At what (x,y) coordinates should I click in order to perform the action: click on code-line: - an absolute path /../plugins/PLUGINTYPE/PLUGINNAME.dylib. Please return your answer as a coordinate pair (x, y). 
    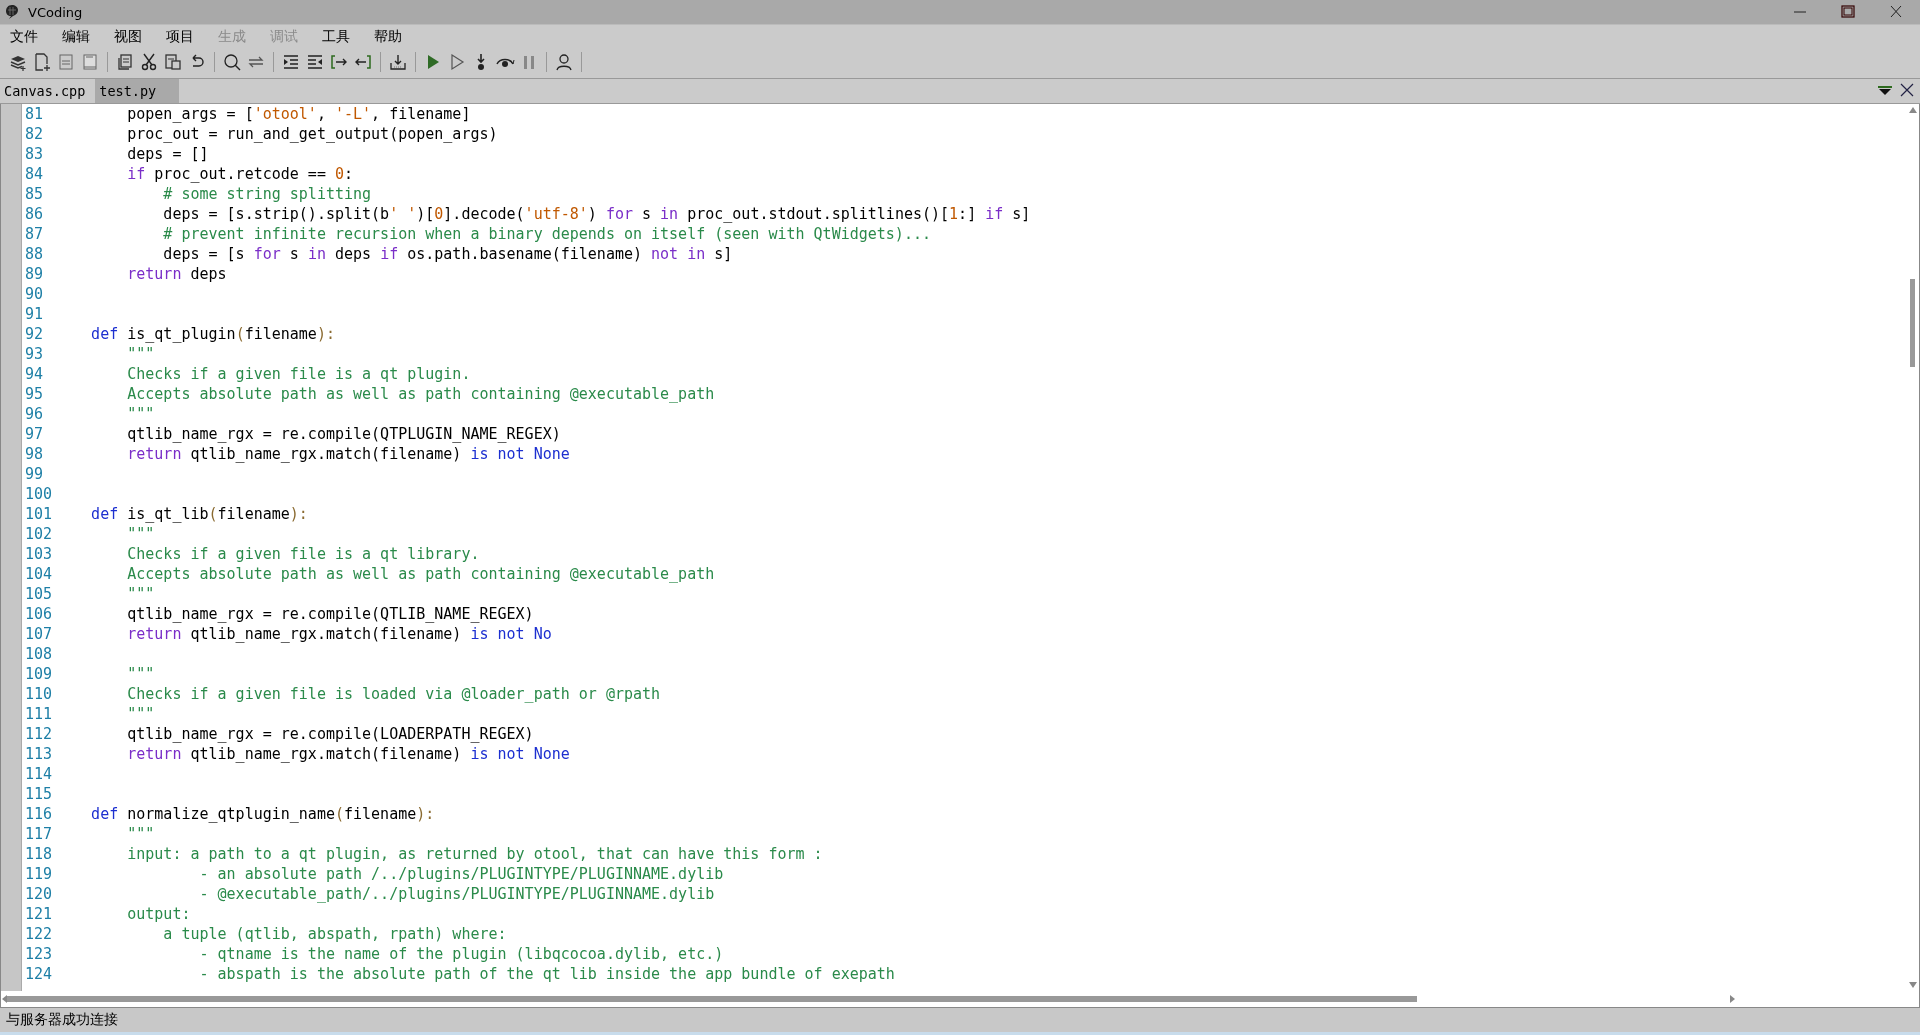
    Looking at the image, I should click on (461, 874).